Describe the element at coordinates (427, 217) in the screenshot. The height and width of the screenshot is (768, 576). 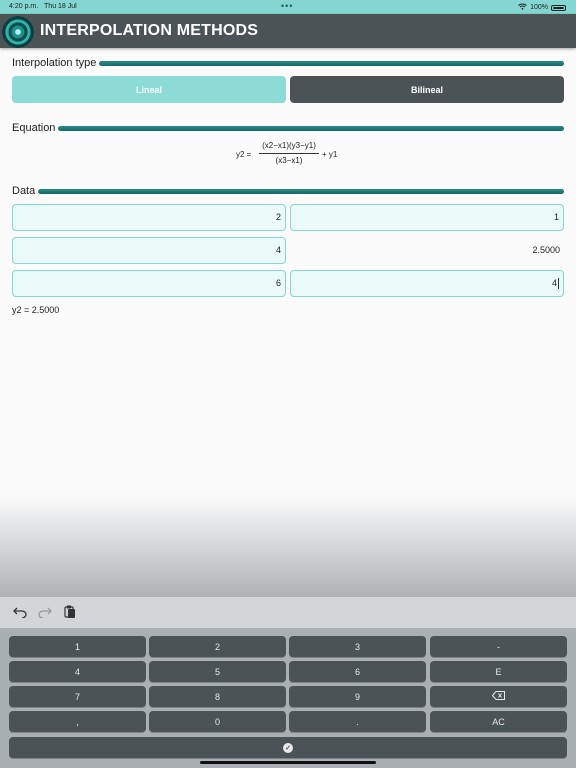
I see `y1-input: 1` at that location.